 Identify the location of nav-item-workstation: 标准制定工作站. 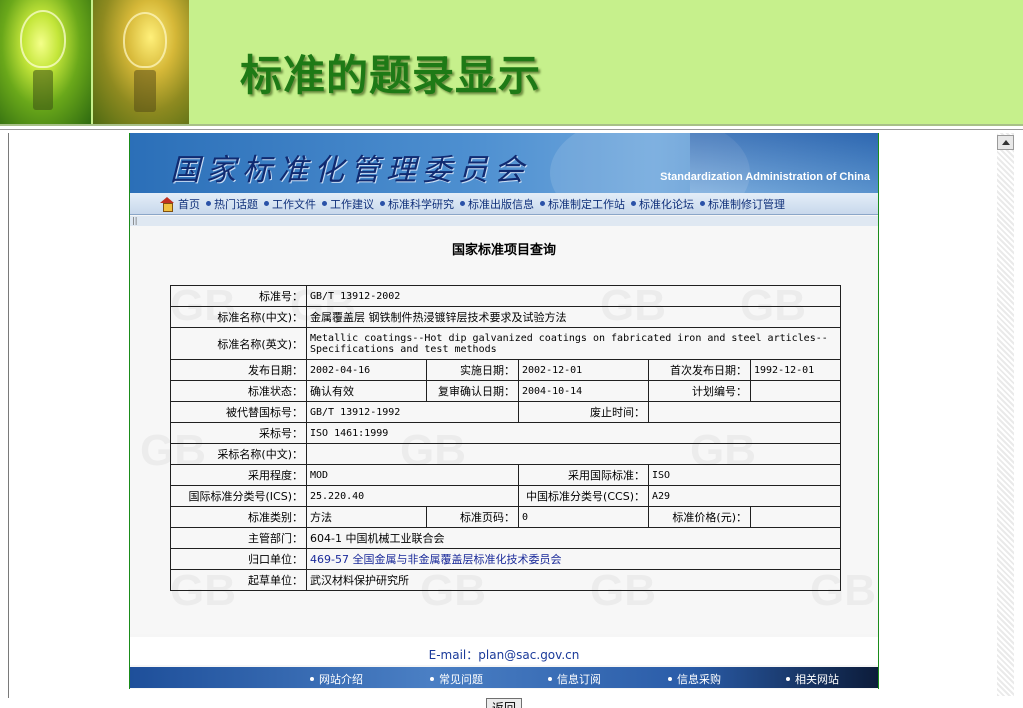
(582, 204).